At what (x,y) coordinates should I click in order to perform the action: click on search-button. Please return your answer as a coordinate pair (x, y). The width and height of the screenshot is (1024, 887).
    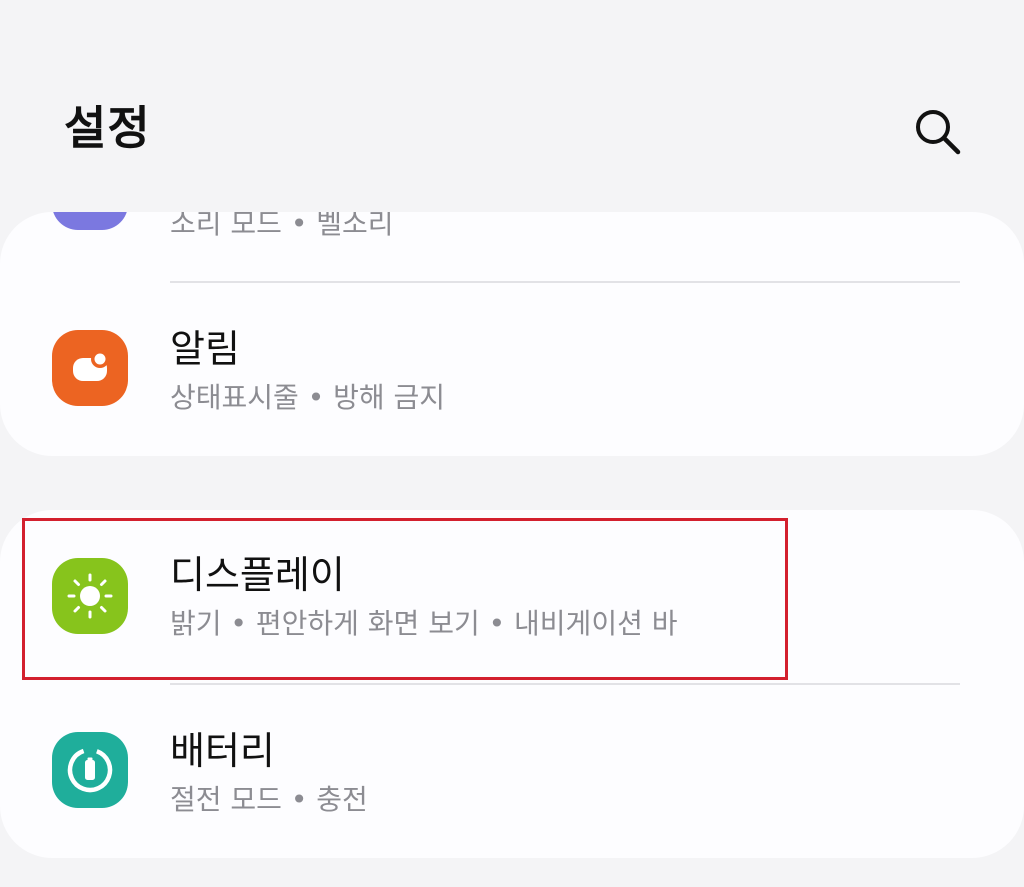
    Looking at the image, I should click on (938, 132).